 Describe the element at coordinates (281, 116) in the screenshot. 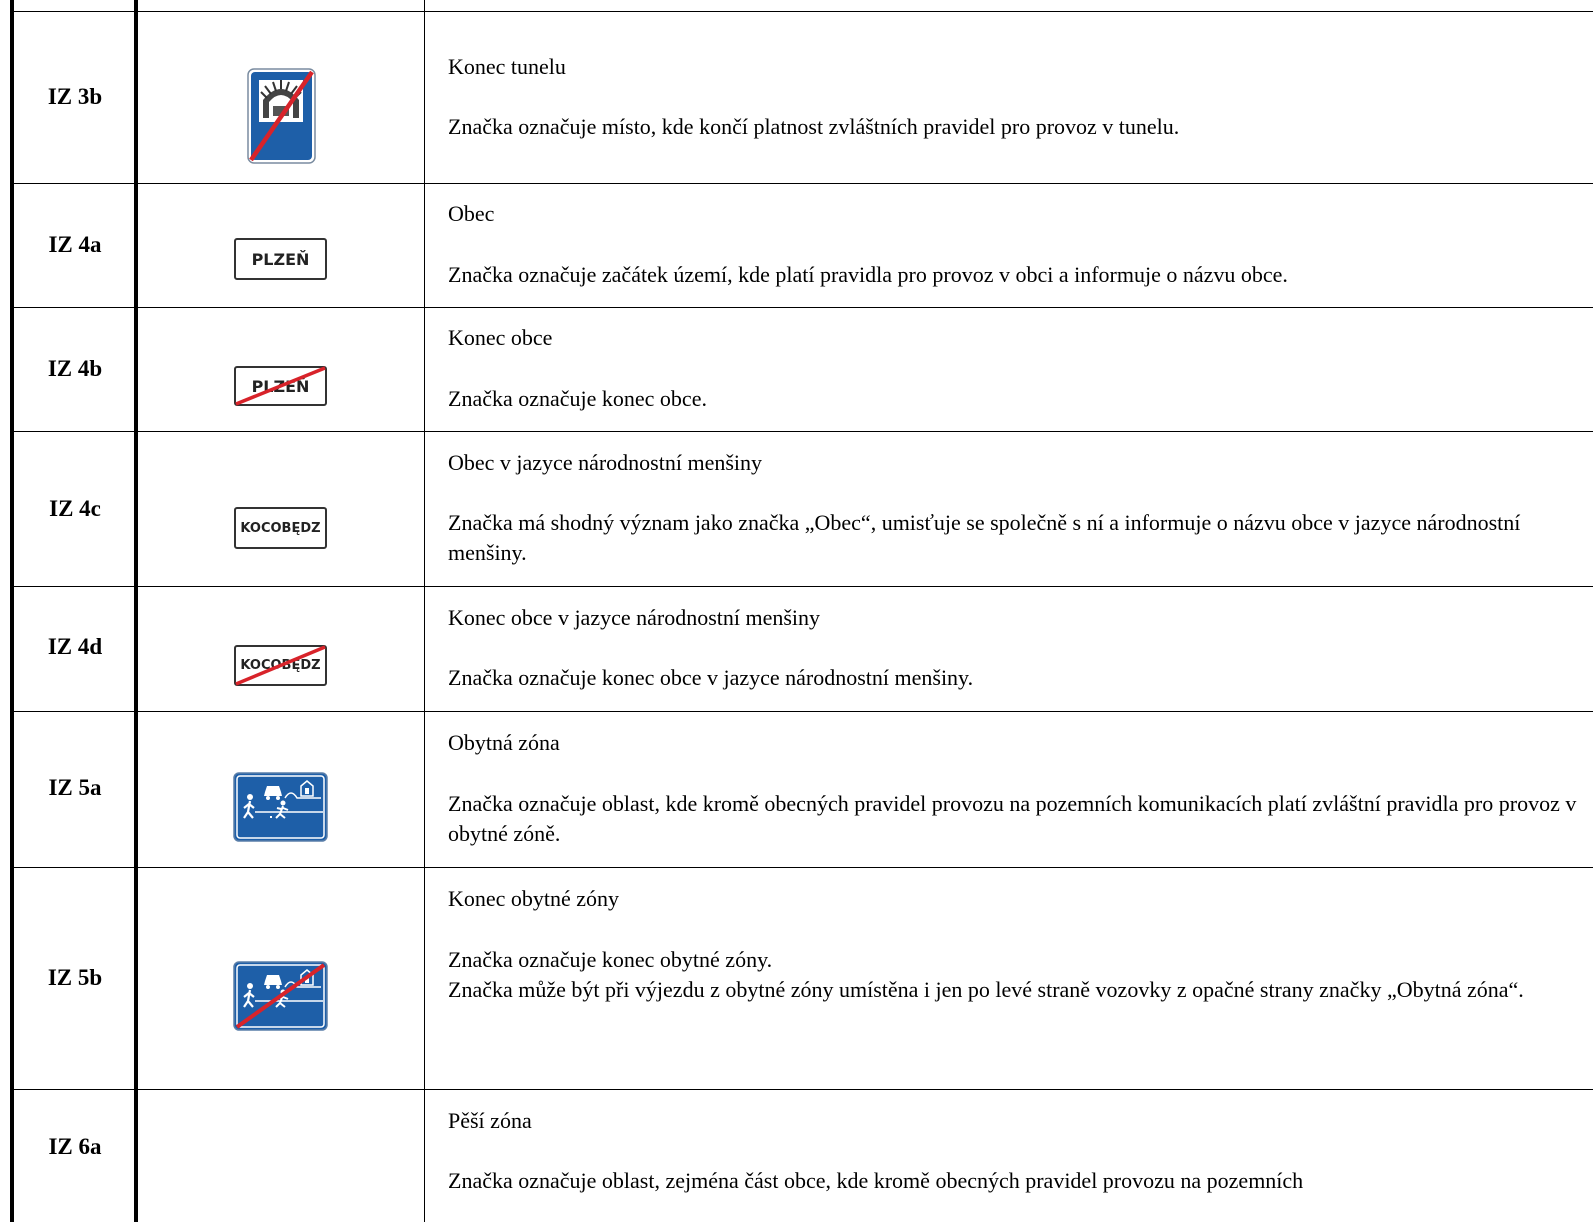

I see `end-of-tunnel-sign-icon` at that location.